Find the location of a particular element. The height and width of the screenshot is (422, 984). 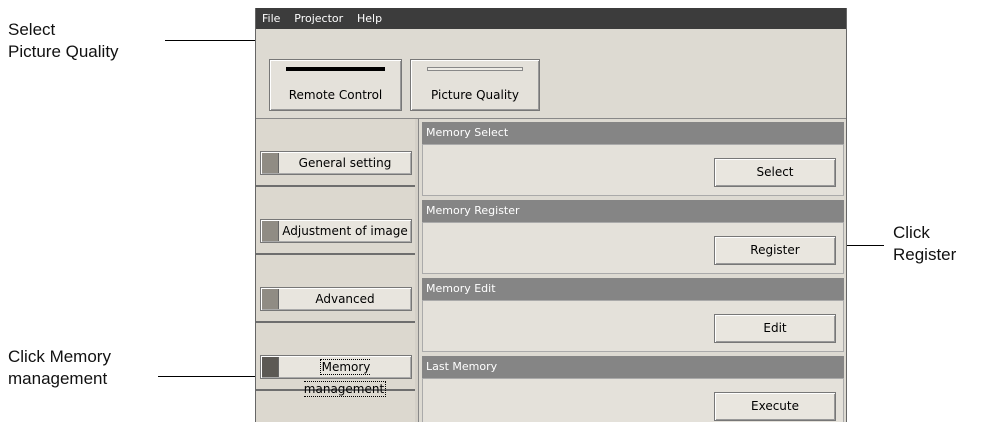

callout-line: management is located at coordinates (58, 378).